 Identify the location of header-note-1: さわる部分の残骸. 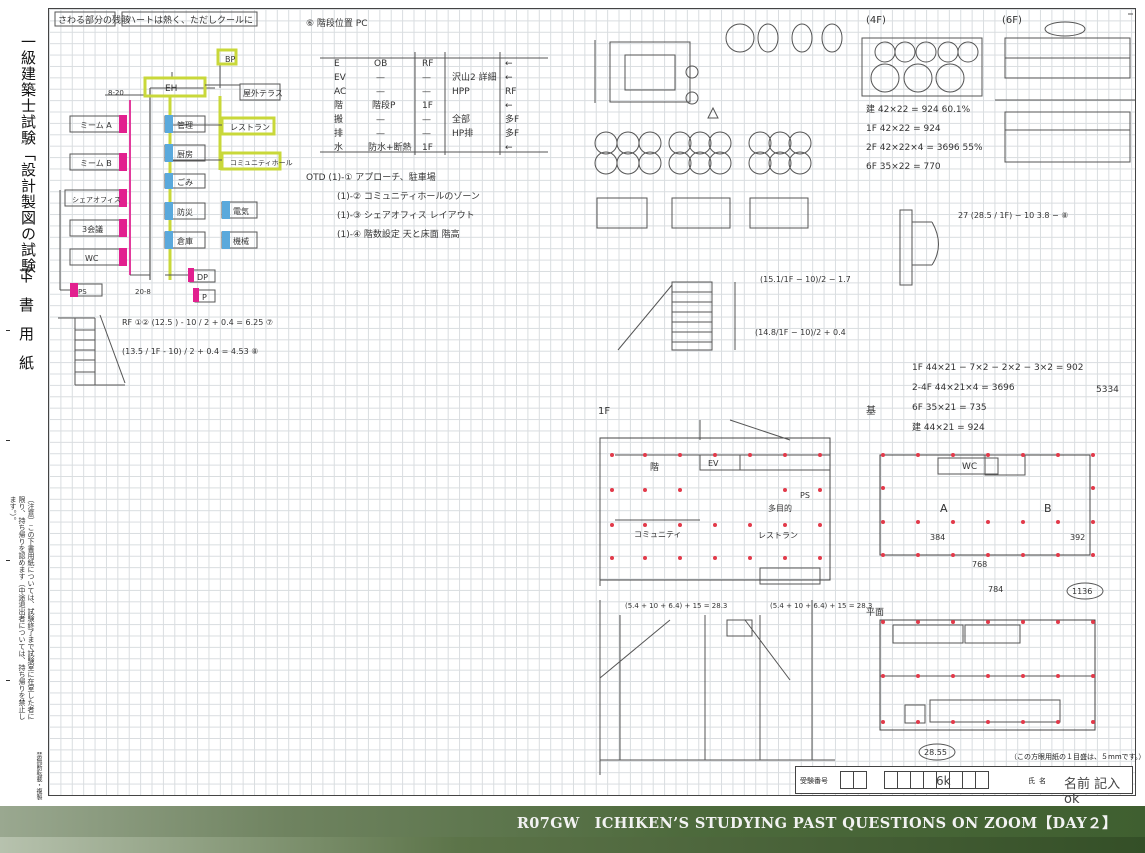
(94, 20).